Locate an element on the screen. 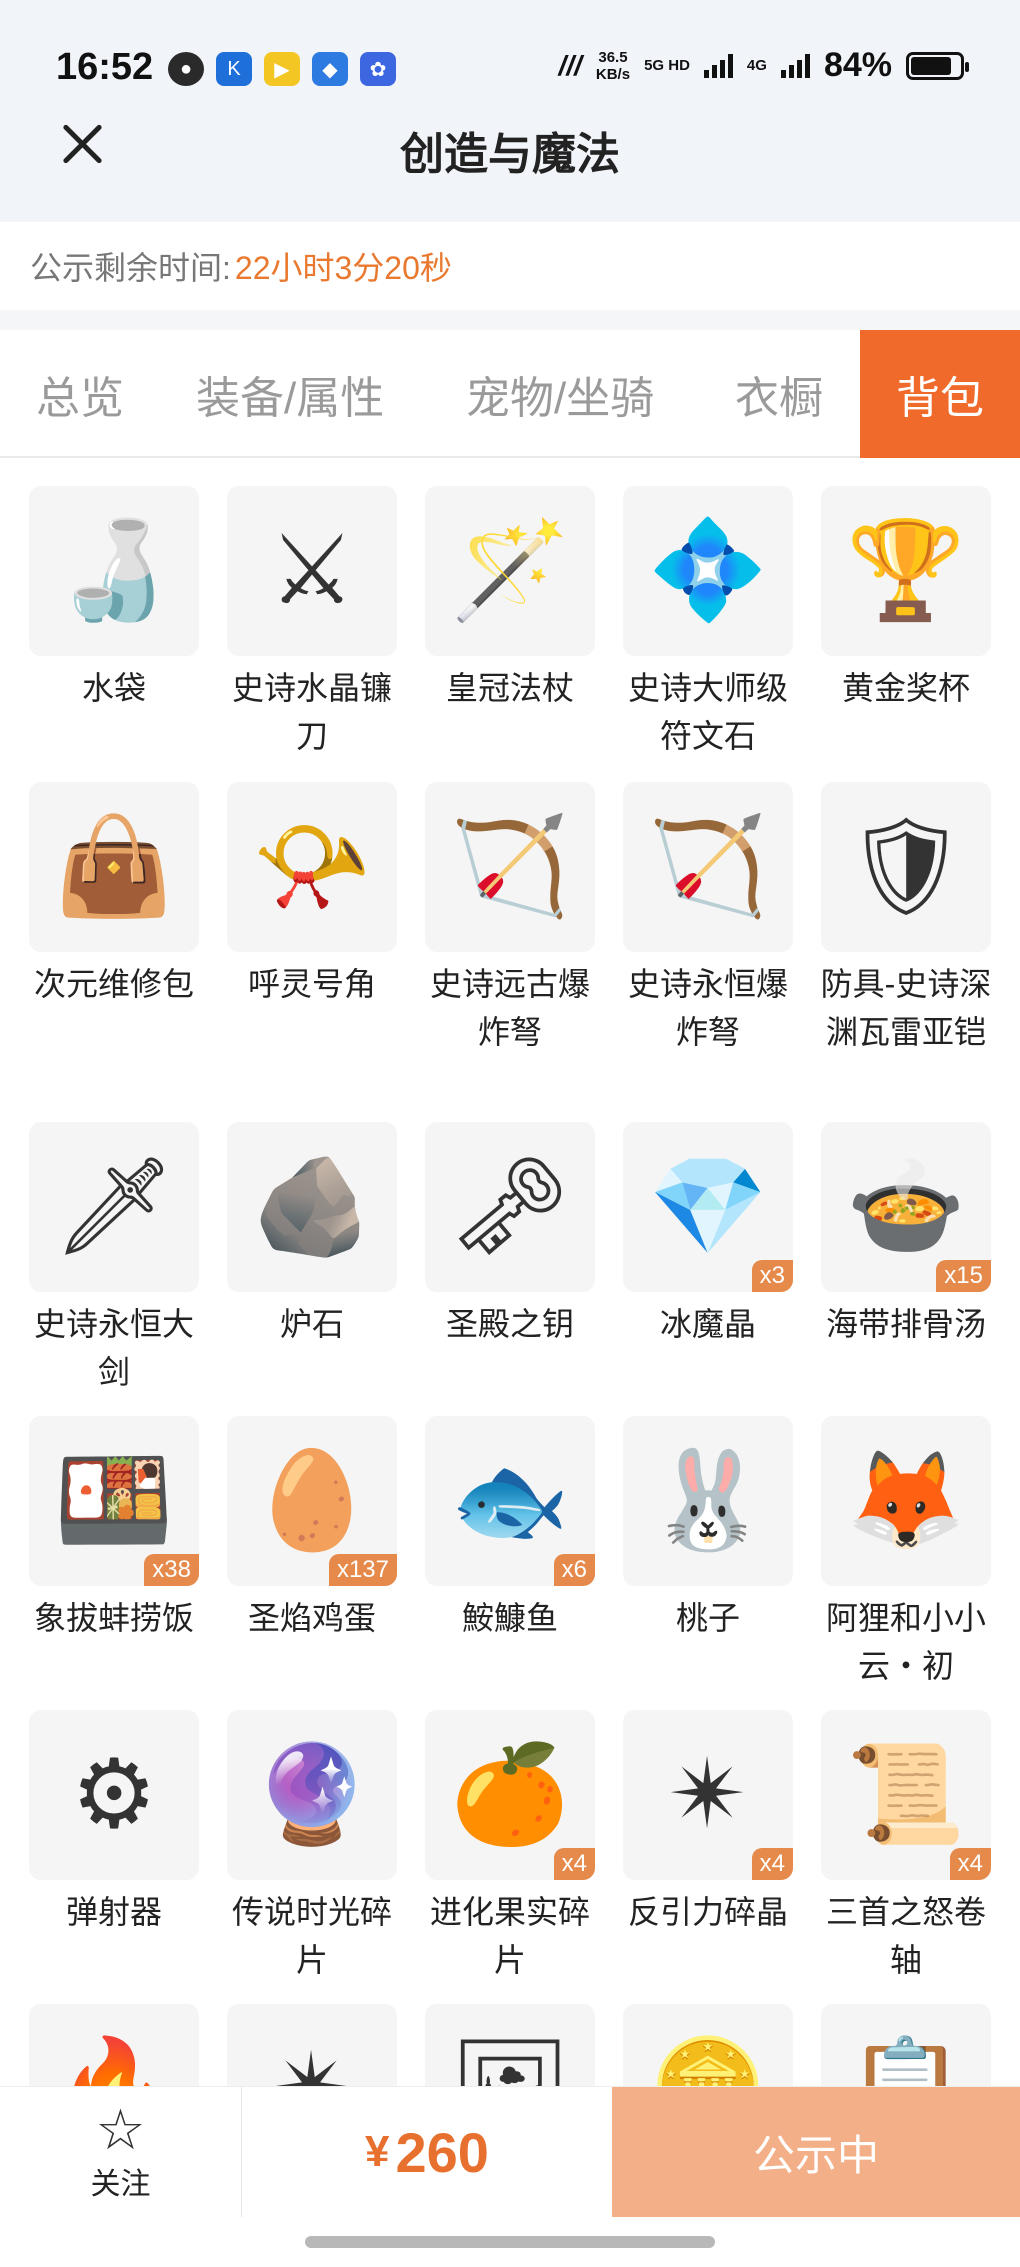 This screenshot has width=1020, height=2267. backpack-item: 🏹 史诗永恒爆炸弩 is located at coordinates (693, 919).